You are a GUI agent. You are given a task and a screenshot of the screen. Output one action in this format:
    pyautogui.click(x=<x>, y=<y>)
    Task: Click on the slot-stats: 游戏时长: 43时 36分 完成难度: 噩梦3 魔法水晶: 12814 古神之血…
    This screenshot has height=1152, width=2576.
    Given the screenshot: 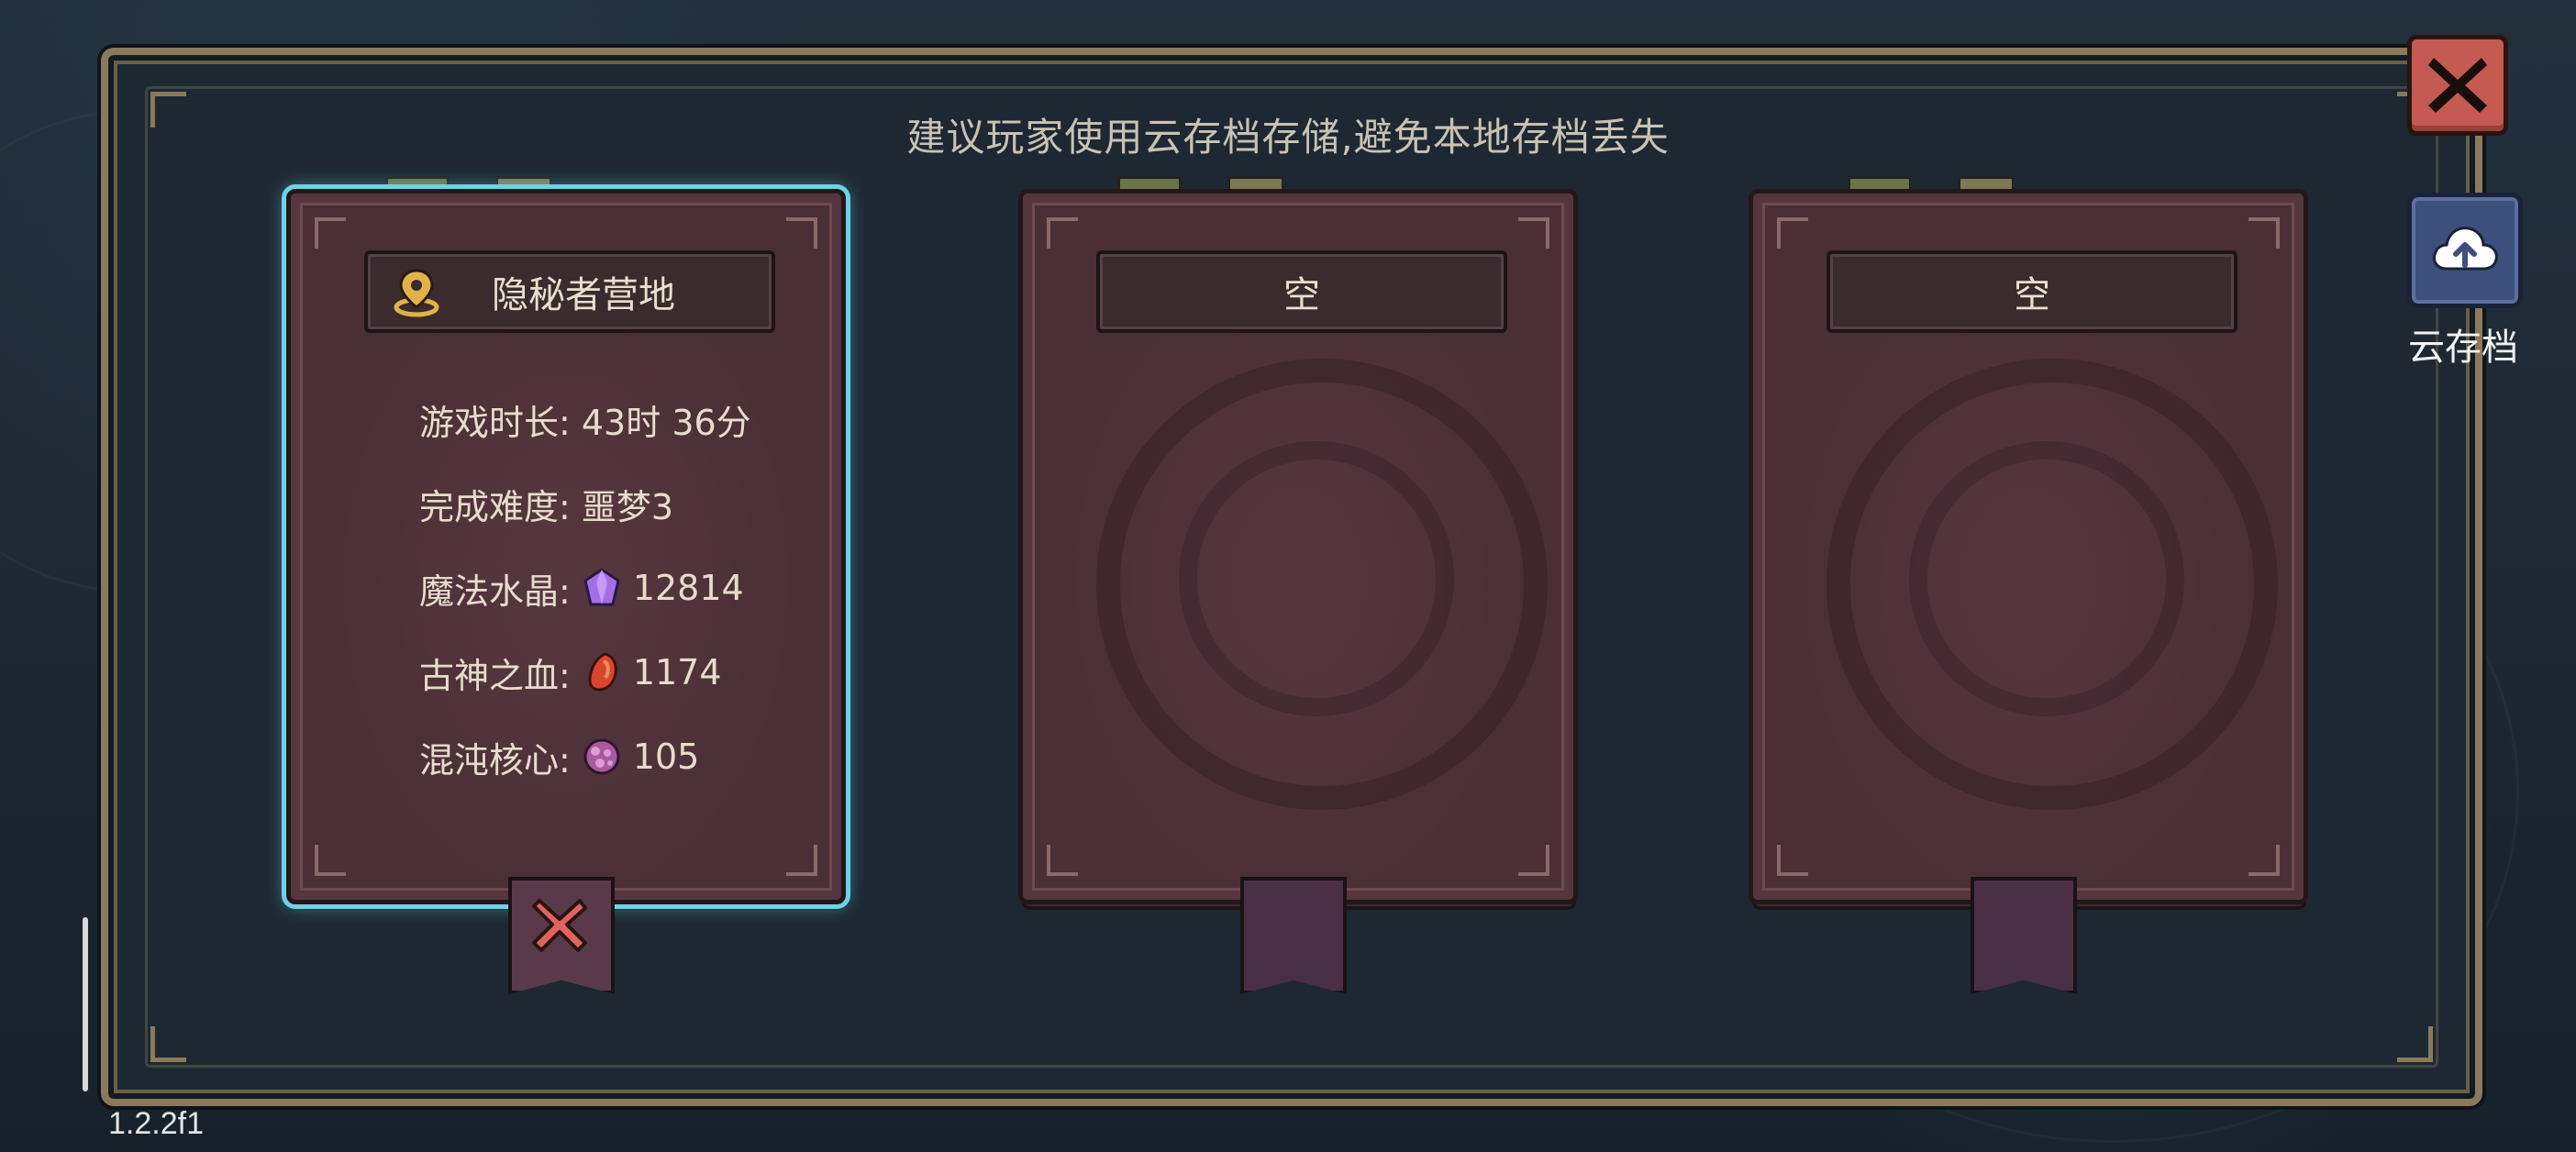 What is the action you would take?
    pyautogui.click(x=585, y=588)
    